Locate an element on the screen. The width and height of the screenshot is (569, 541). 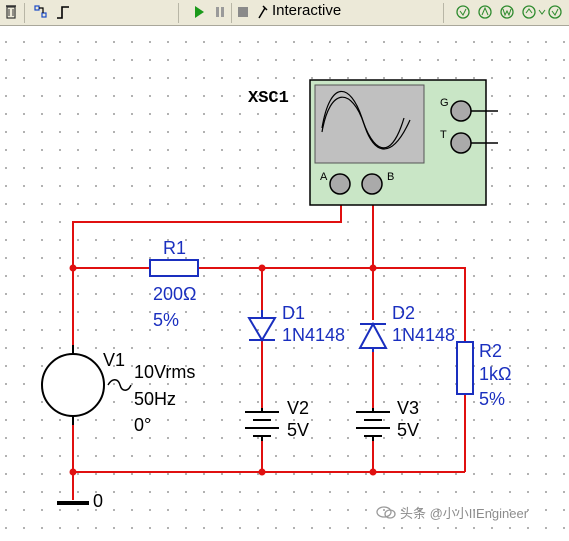
r1-tolerance-label: 5% is located at coordinates (166, 320).